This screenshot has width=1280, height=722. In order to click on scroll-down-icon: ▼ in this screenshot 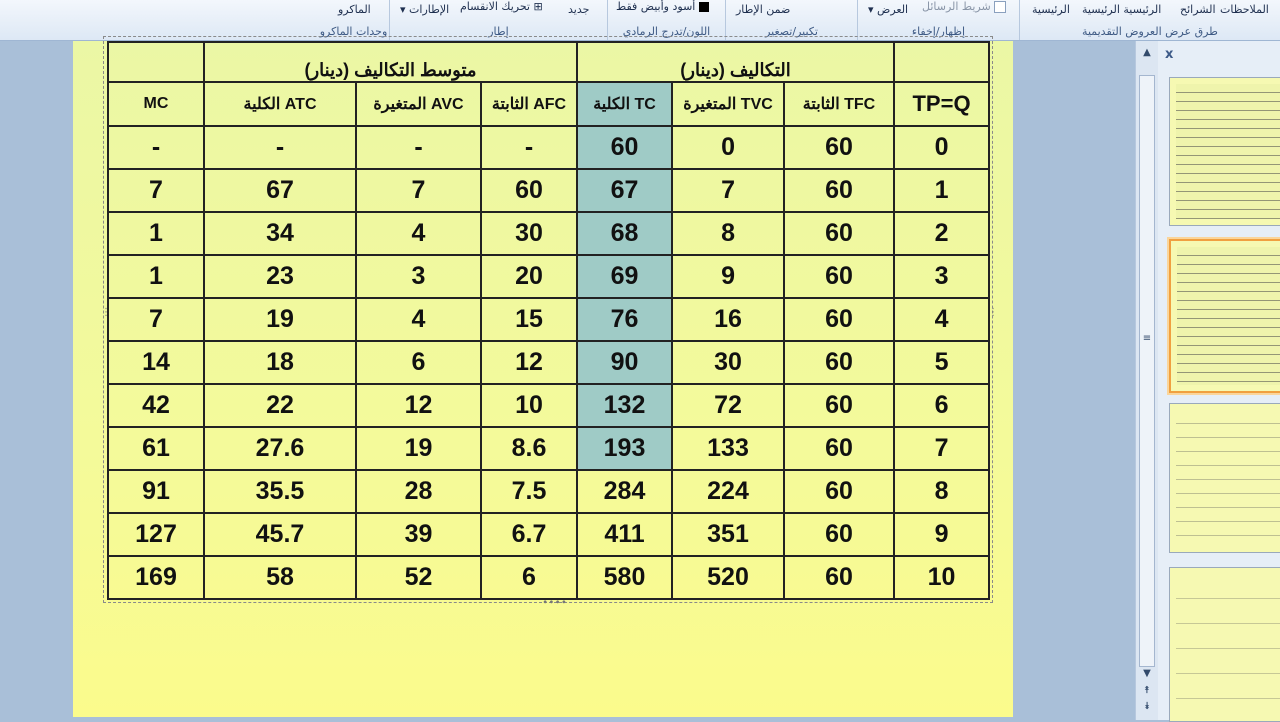, I will do `click(1147, 673)`.